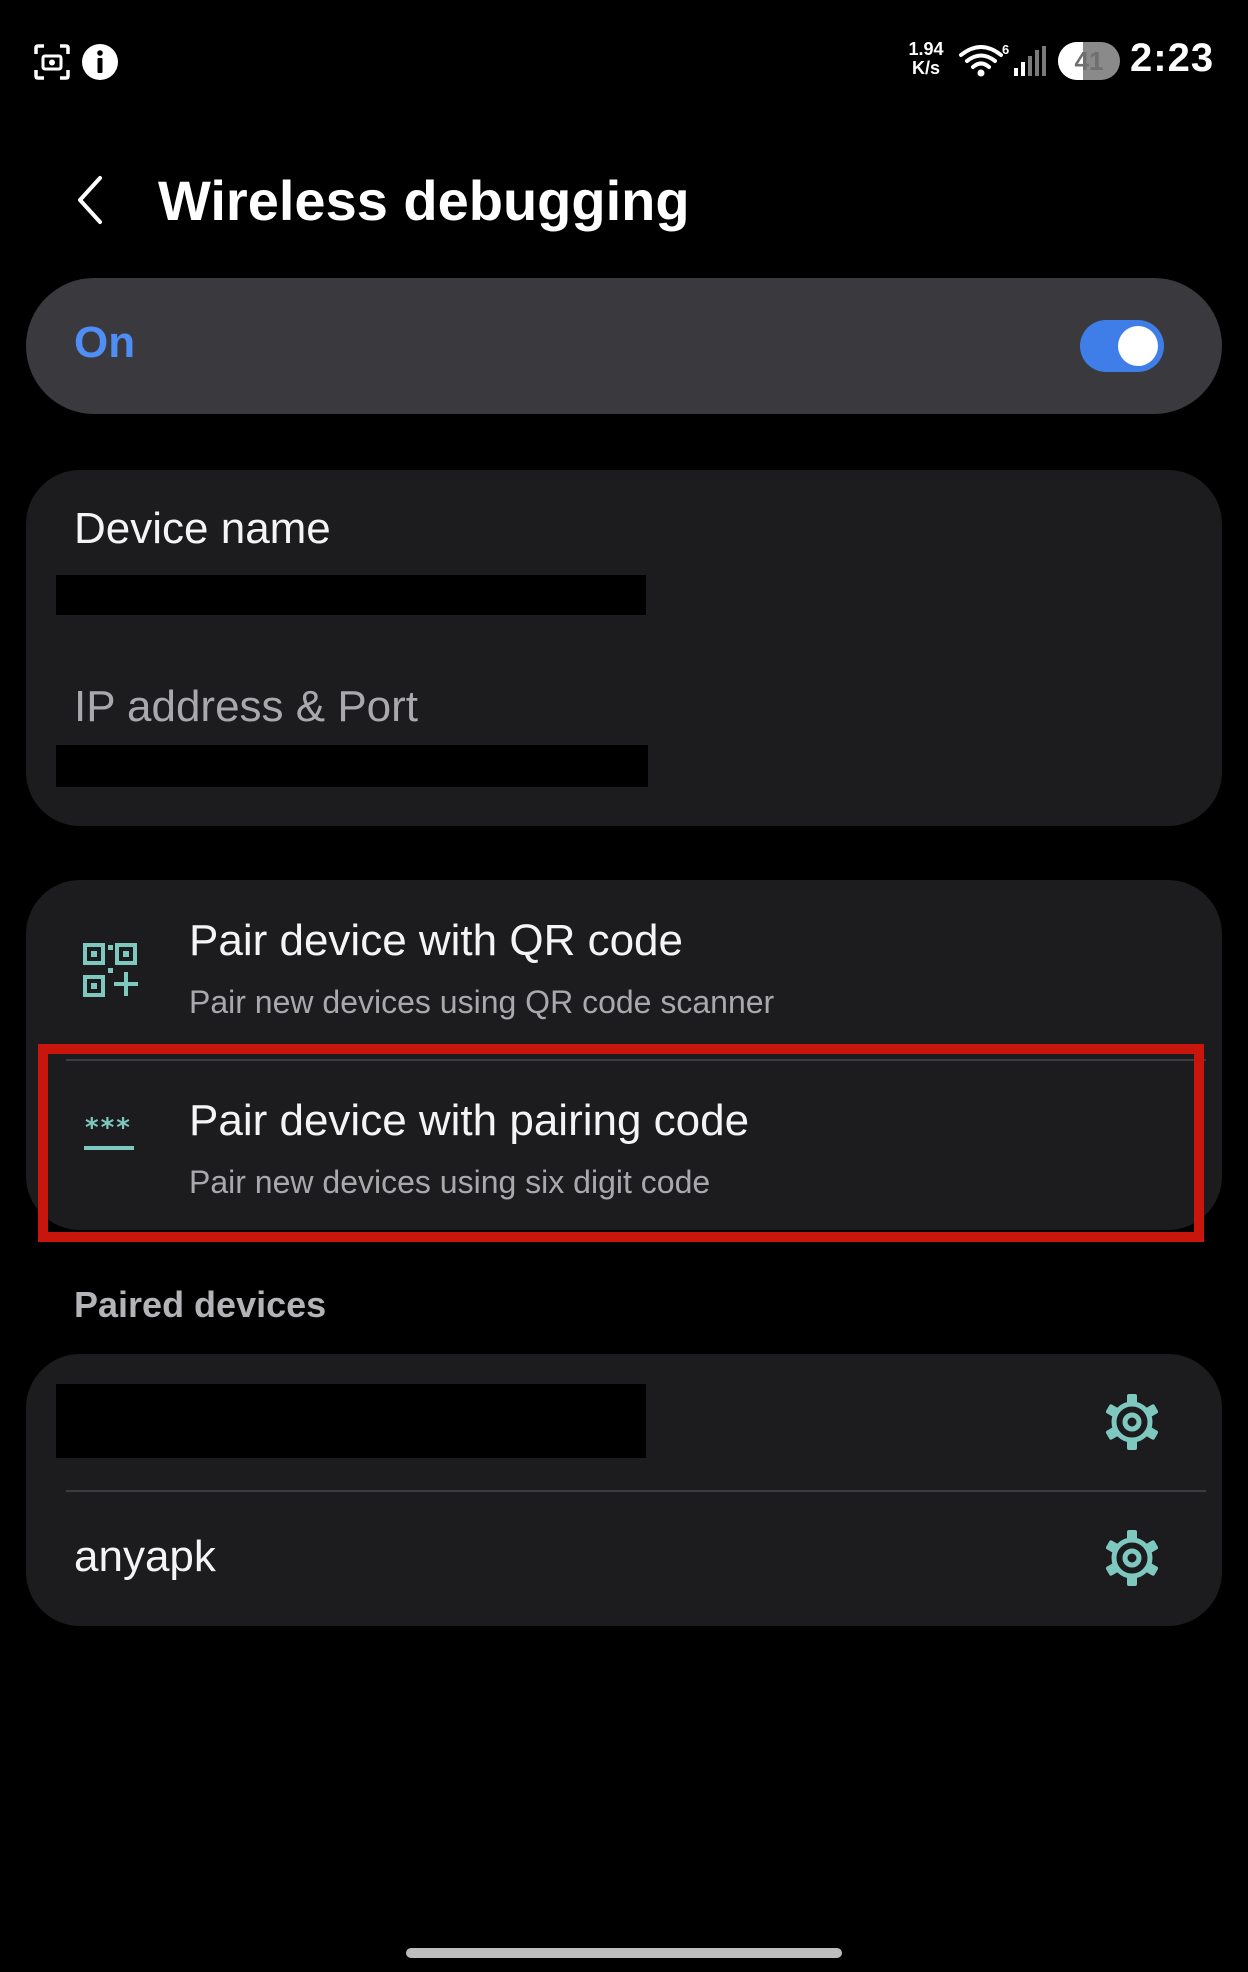  Describe the element at coordinates (145, 1556) in the screenshot. I see `paired-device-name: anyapk` at that location.